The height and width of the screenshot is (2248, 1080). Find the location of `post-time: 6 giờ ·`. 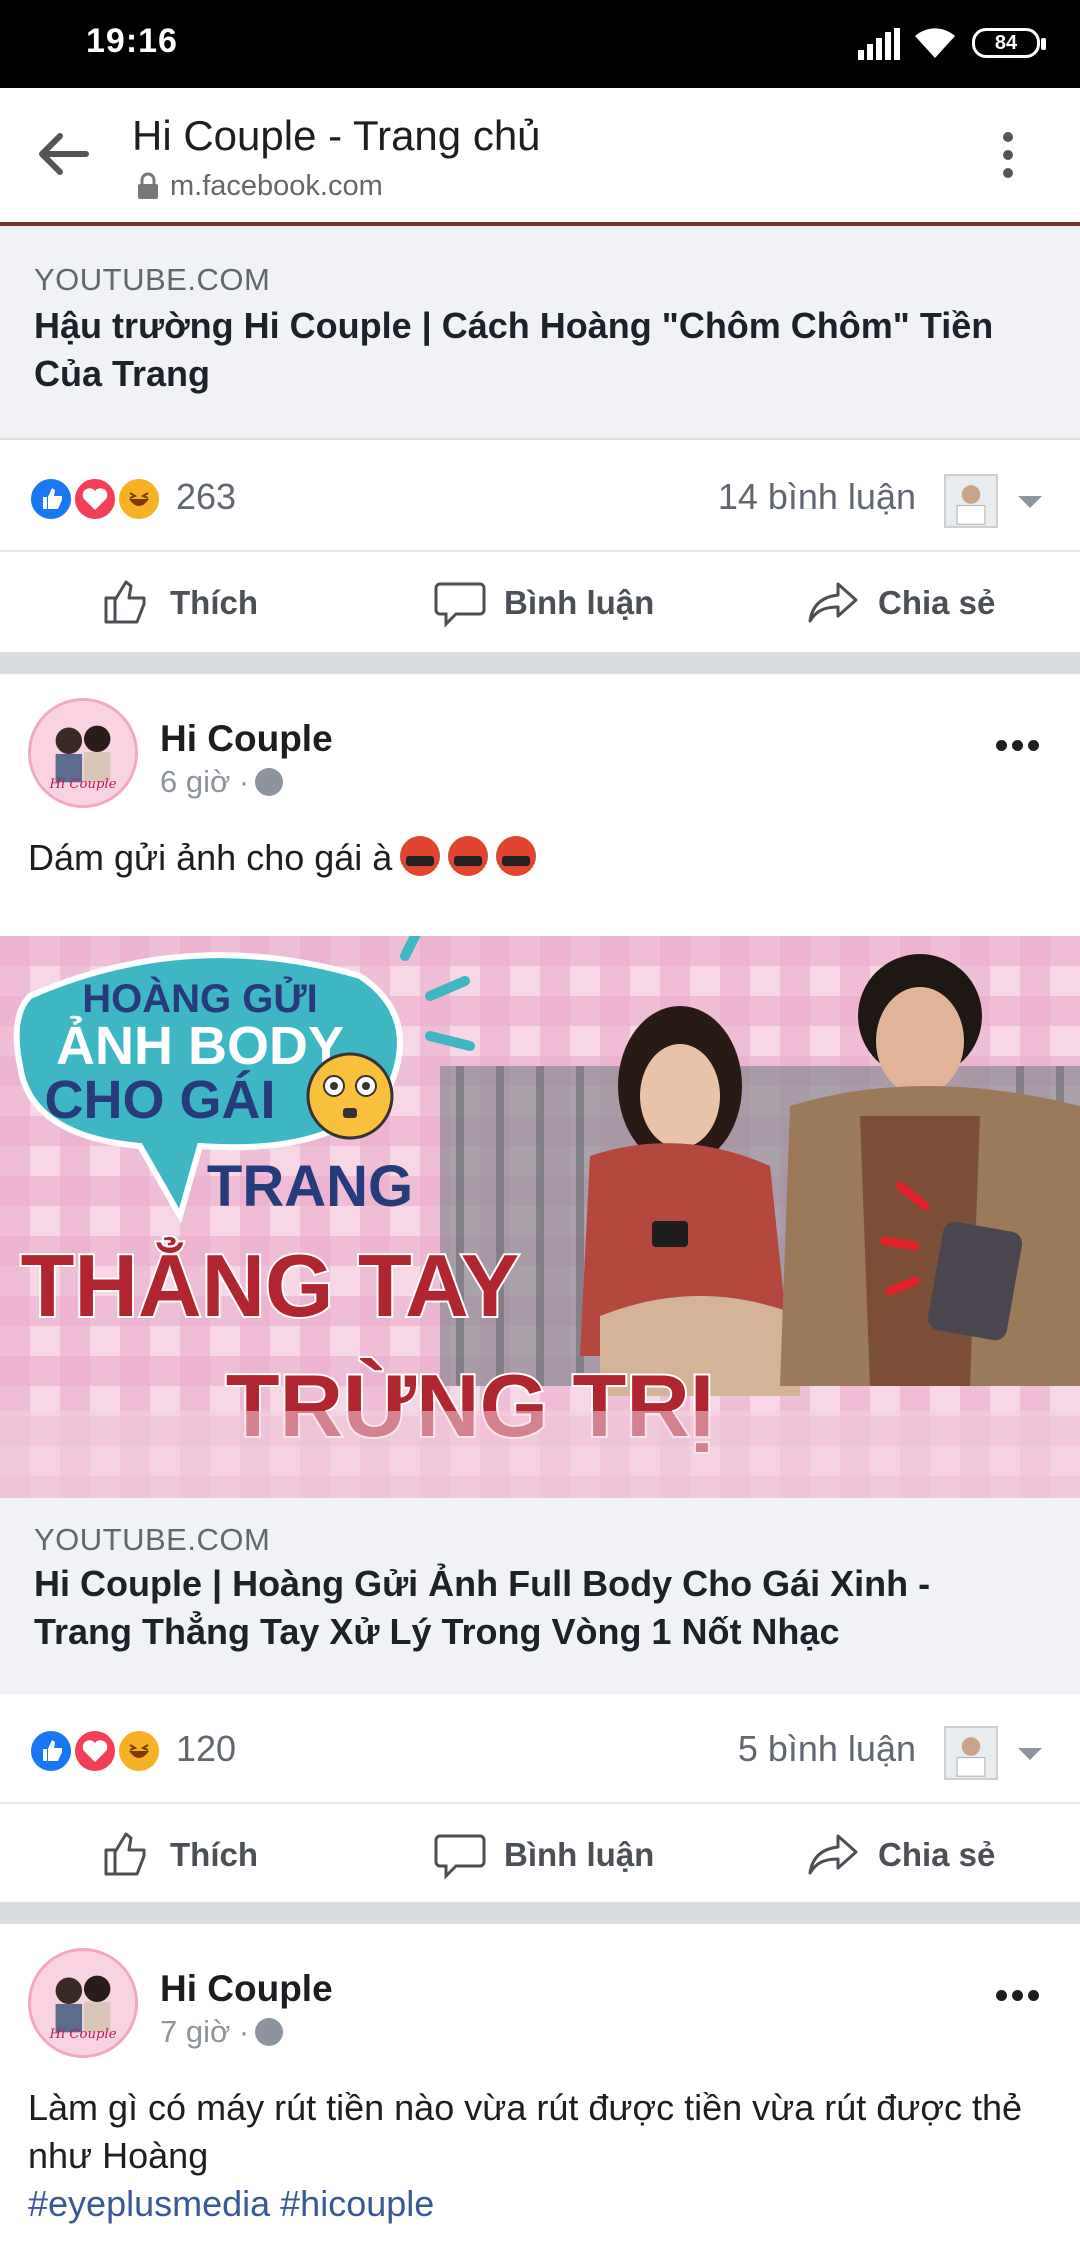

post-time: 6 giờ · is located at coordinates (222, 782).